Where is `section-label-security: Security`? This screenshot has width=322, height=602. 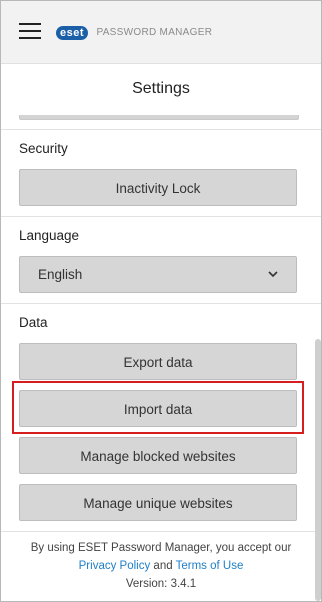 section-label-security: Security is located at coordinates (43, 148).